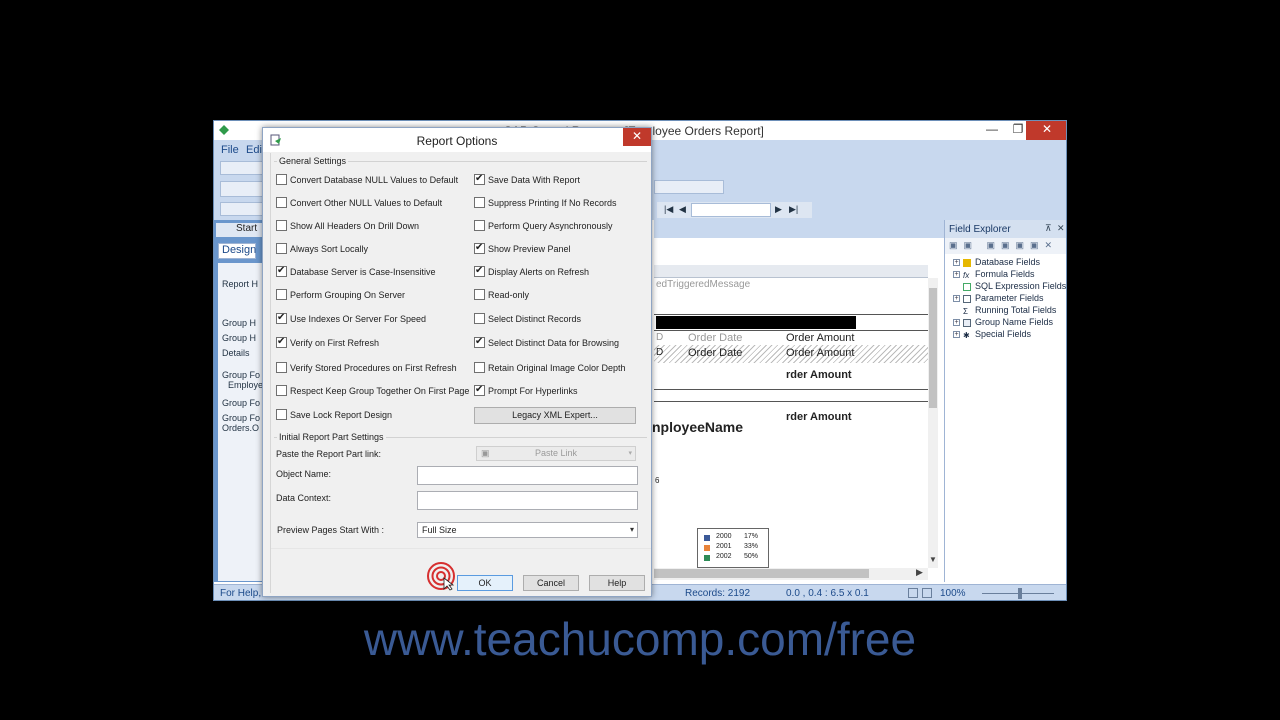 The height and width of the screenshot is (720, 1280). Describe the element at coordinates (682, 209) in the screenshot. I see `prev-page-icon: ◀` at that location.